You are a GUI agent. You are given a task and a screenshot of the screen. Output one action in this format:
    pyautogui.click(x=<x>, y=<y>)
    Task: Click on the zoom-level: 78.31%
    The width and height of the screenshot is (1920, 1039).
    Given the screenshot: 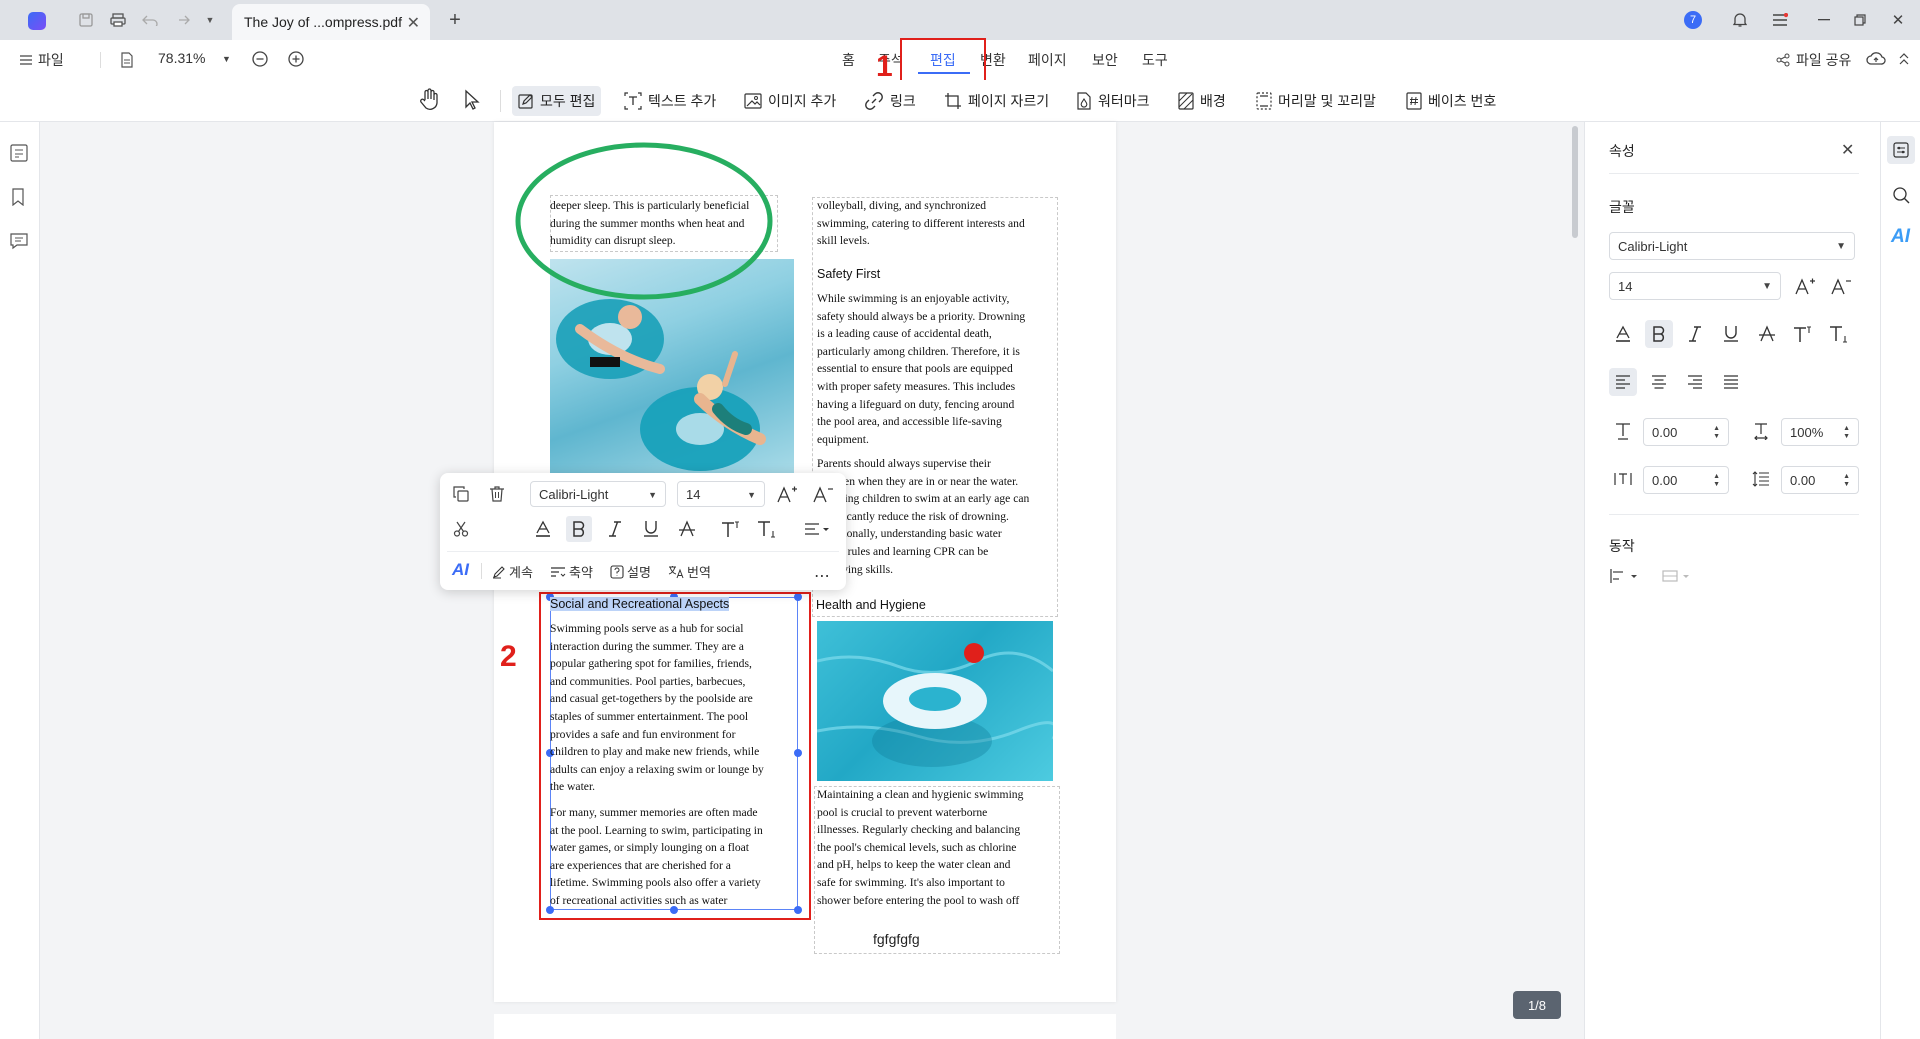 What is the action you would take?
    pyautogui.click(x=181, y=58)
    